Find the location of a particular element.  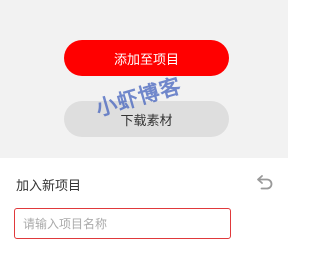

project-name-input is located at coordinates (122, 223).